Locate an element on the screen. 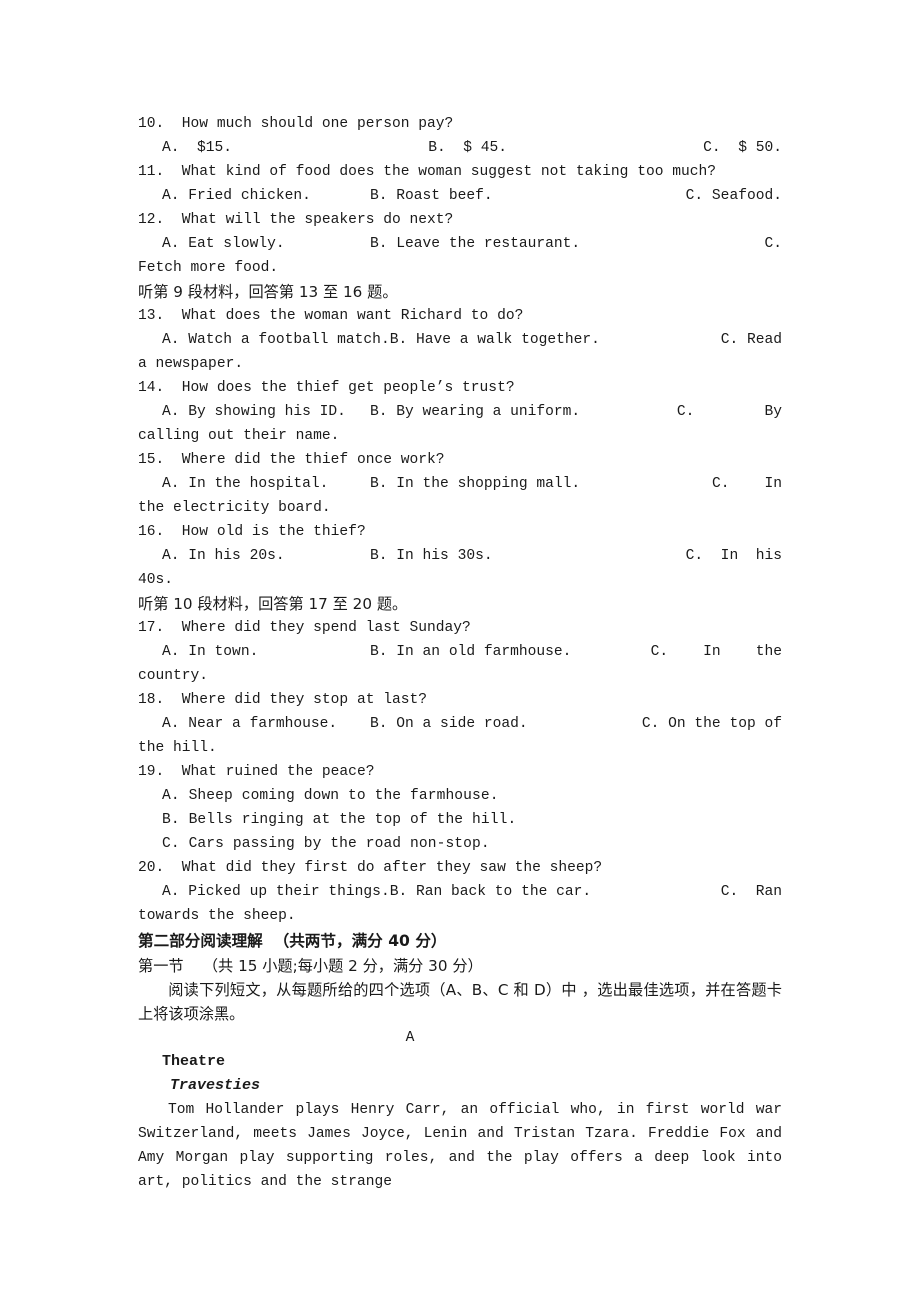 This screenshot has height=1302, width=920. option-b-17: B. In an old farmhouse. is located at coordinates (470, 652).